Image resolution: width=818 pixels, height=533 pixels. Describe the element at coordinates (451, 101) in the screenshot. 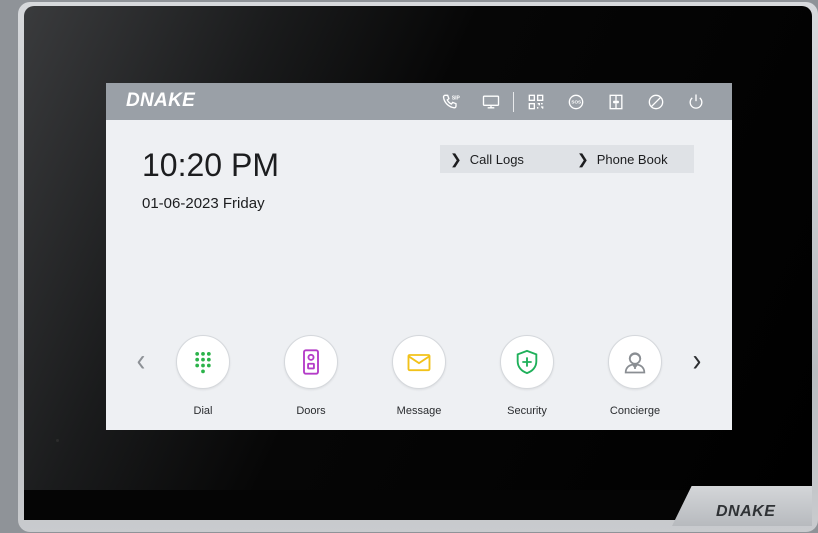

I see `sip-call-icon: SIP` at that location.